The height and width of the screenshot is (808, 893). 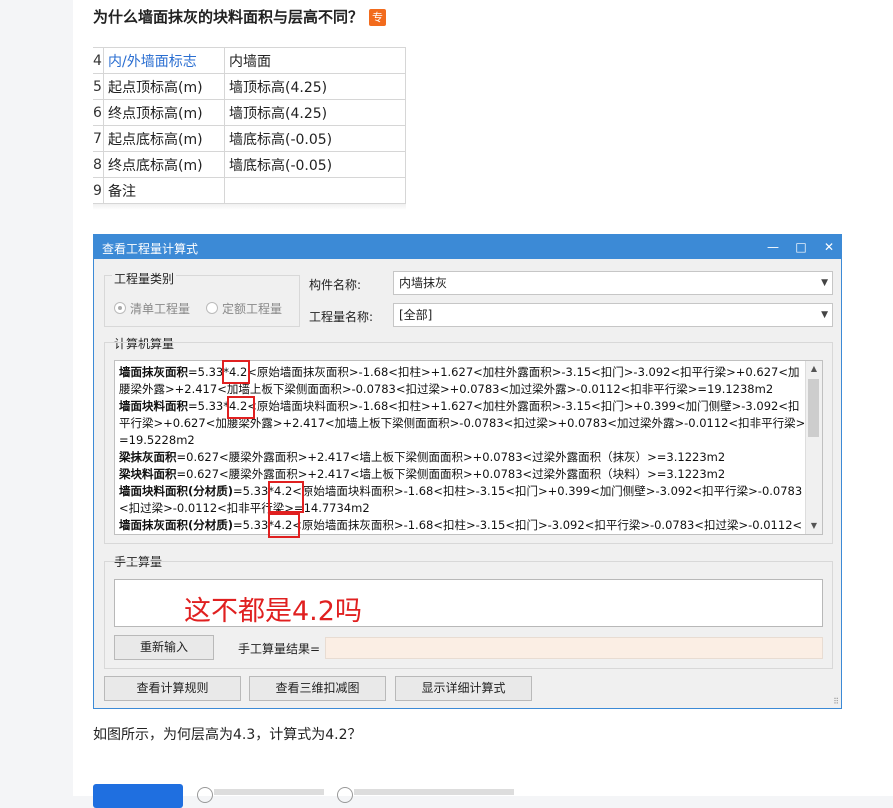 I want to click on quantity-name-label: 工程量名称:, so click(x=341, y=317).